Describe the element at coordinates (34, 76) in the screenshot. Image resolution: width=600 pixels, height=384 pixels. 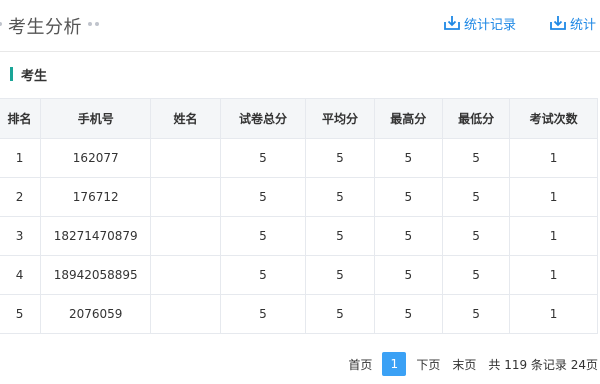
I see `section-title: 考生` at that location.